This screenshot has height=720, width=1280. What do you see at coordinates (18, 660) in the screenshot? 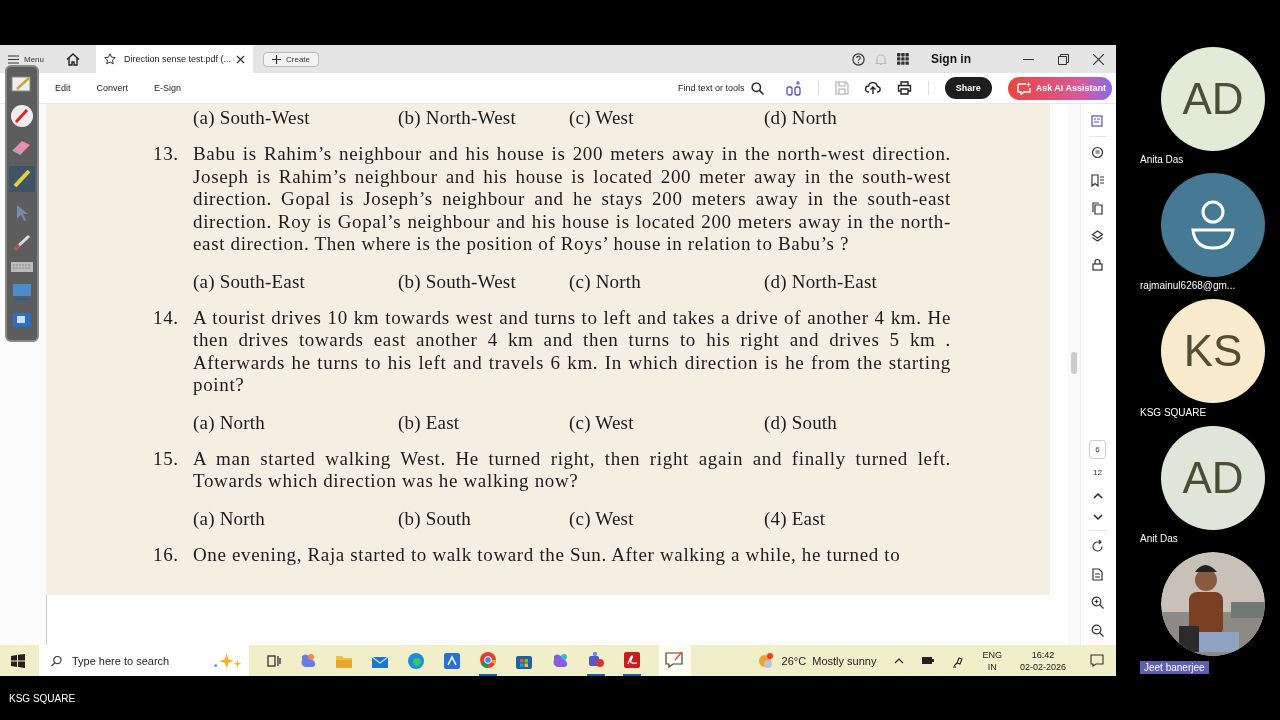
I see `windows-start-icon` at bounding box center [18, 660].